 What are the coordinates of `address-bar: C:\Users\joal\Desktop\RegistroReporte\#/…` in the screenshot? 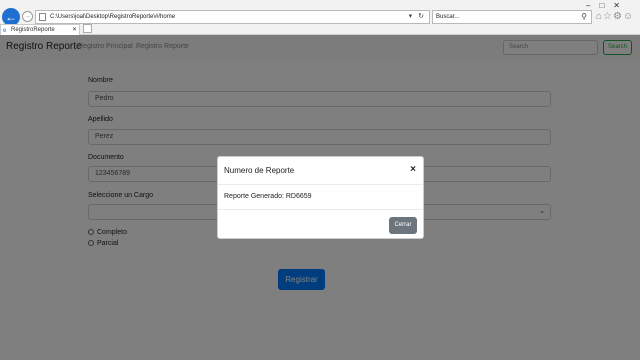 It's located at (232, 17).